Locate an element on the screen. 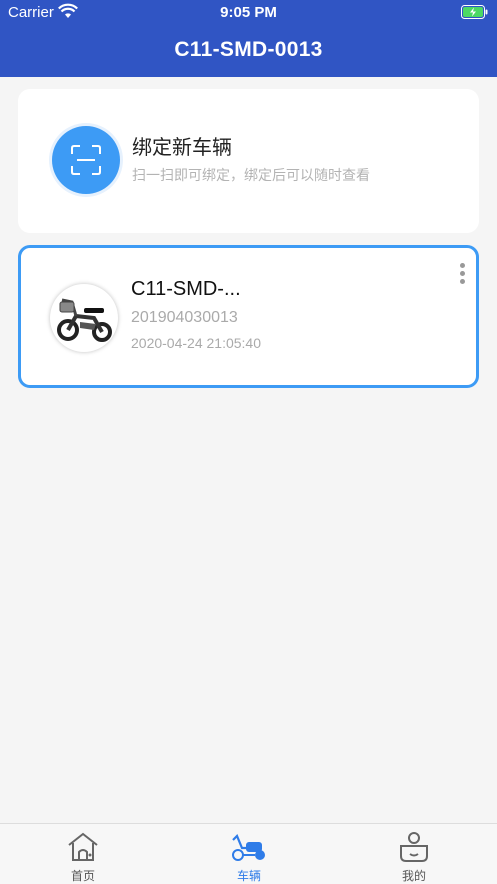 The height and width of the screenshot is (884, 497). scooter-icon is located at coordinates (248, 847).